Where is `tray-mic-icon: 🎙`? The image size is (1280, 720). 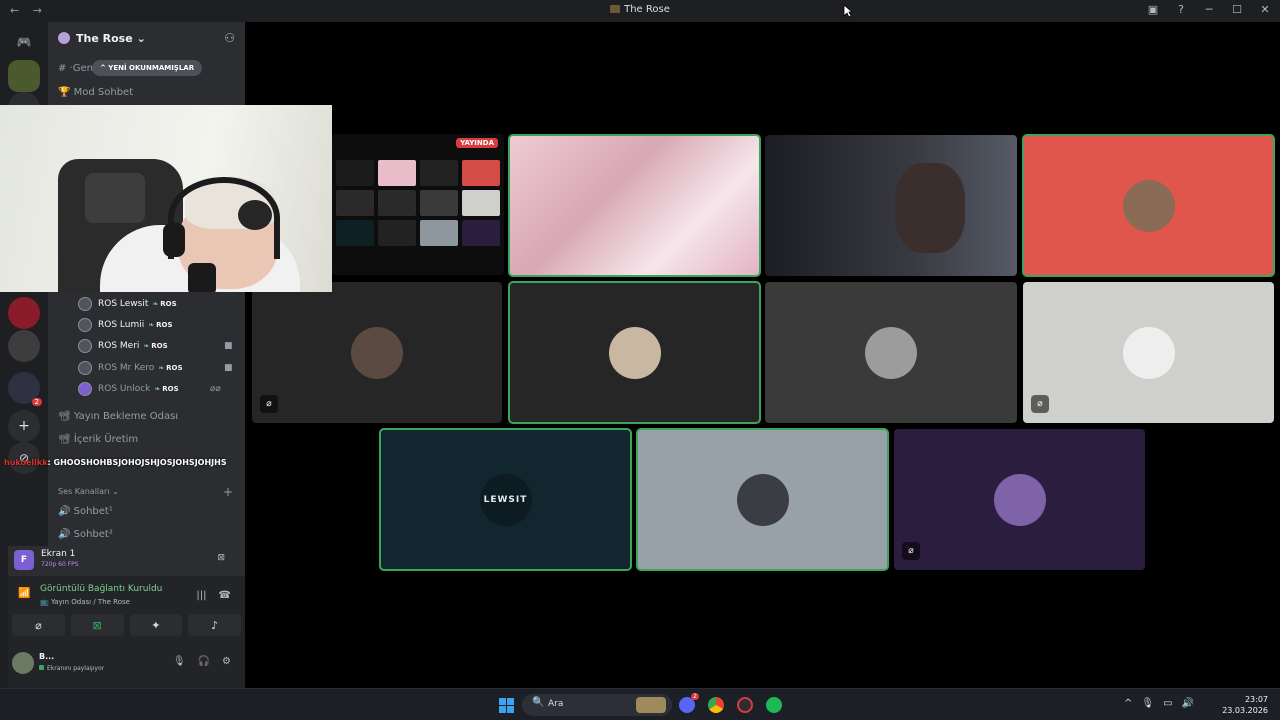
tray-mic-icon: 🎙 is located at coordinates (1147, 703).